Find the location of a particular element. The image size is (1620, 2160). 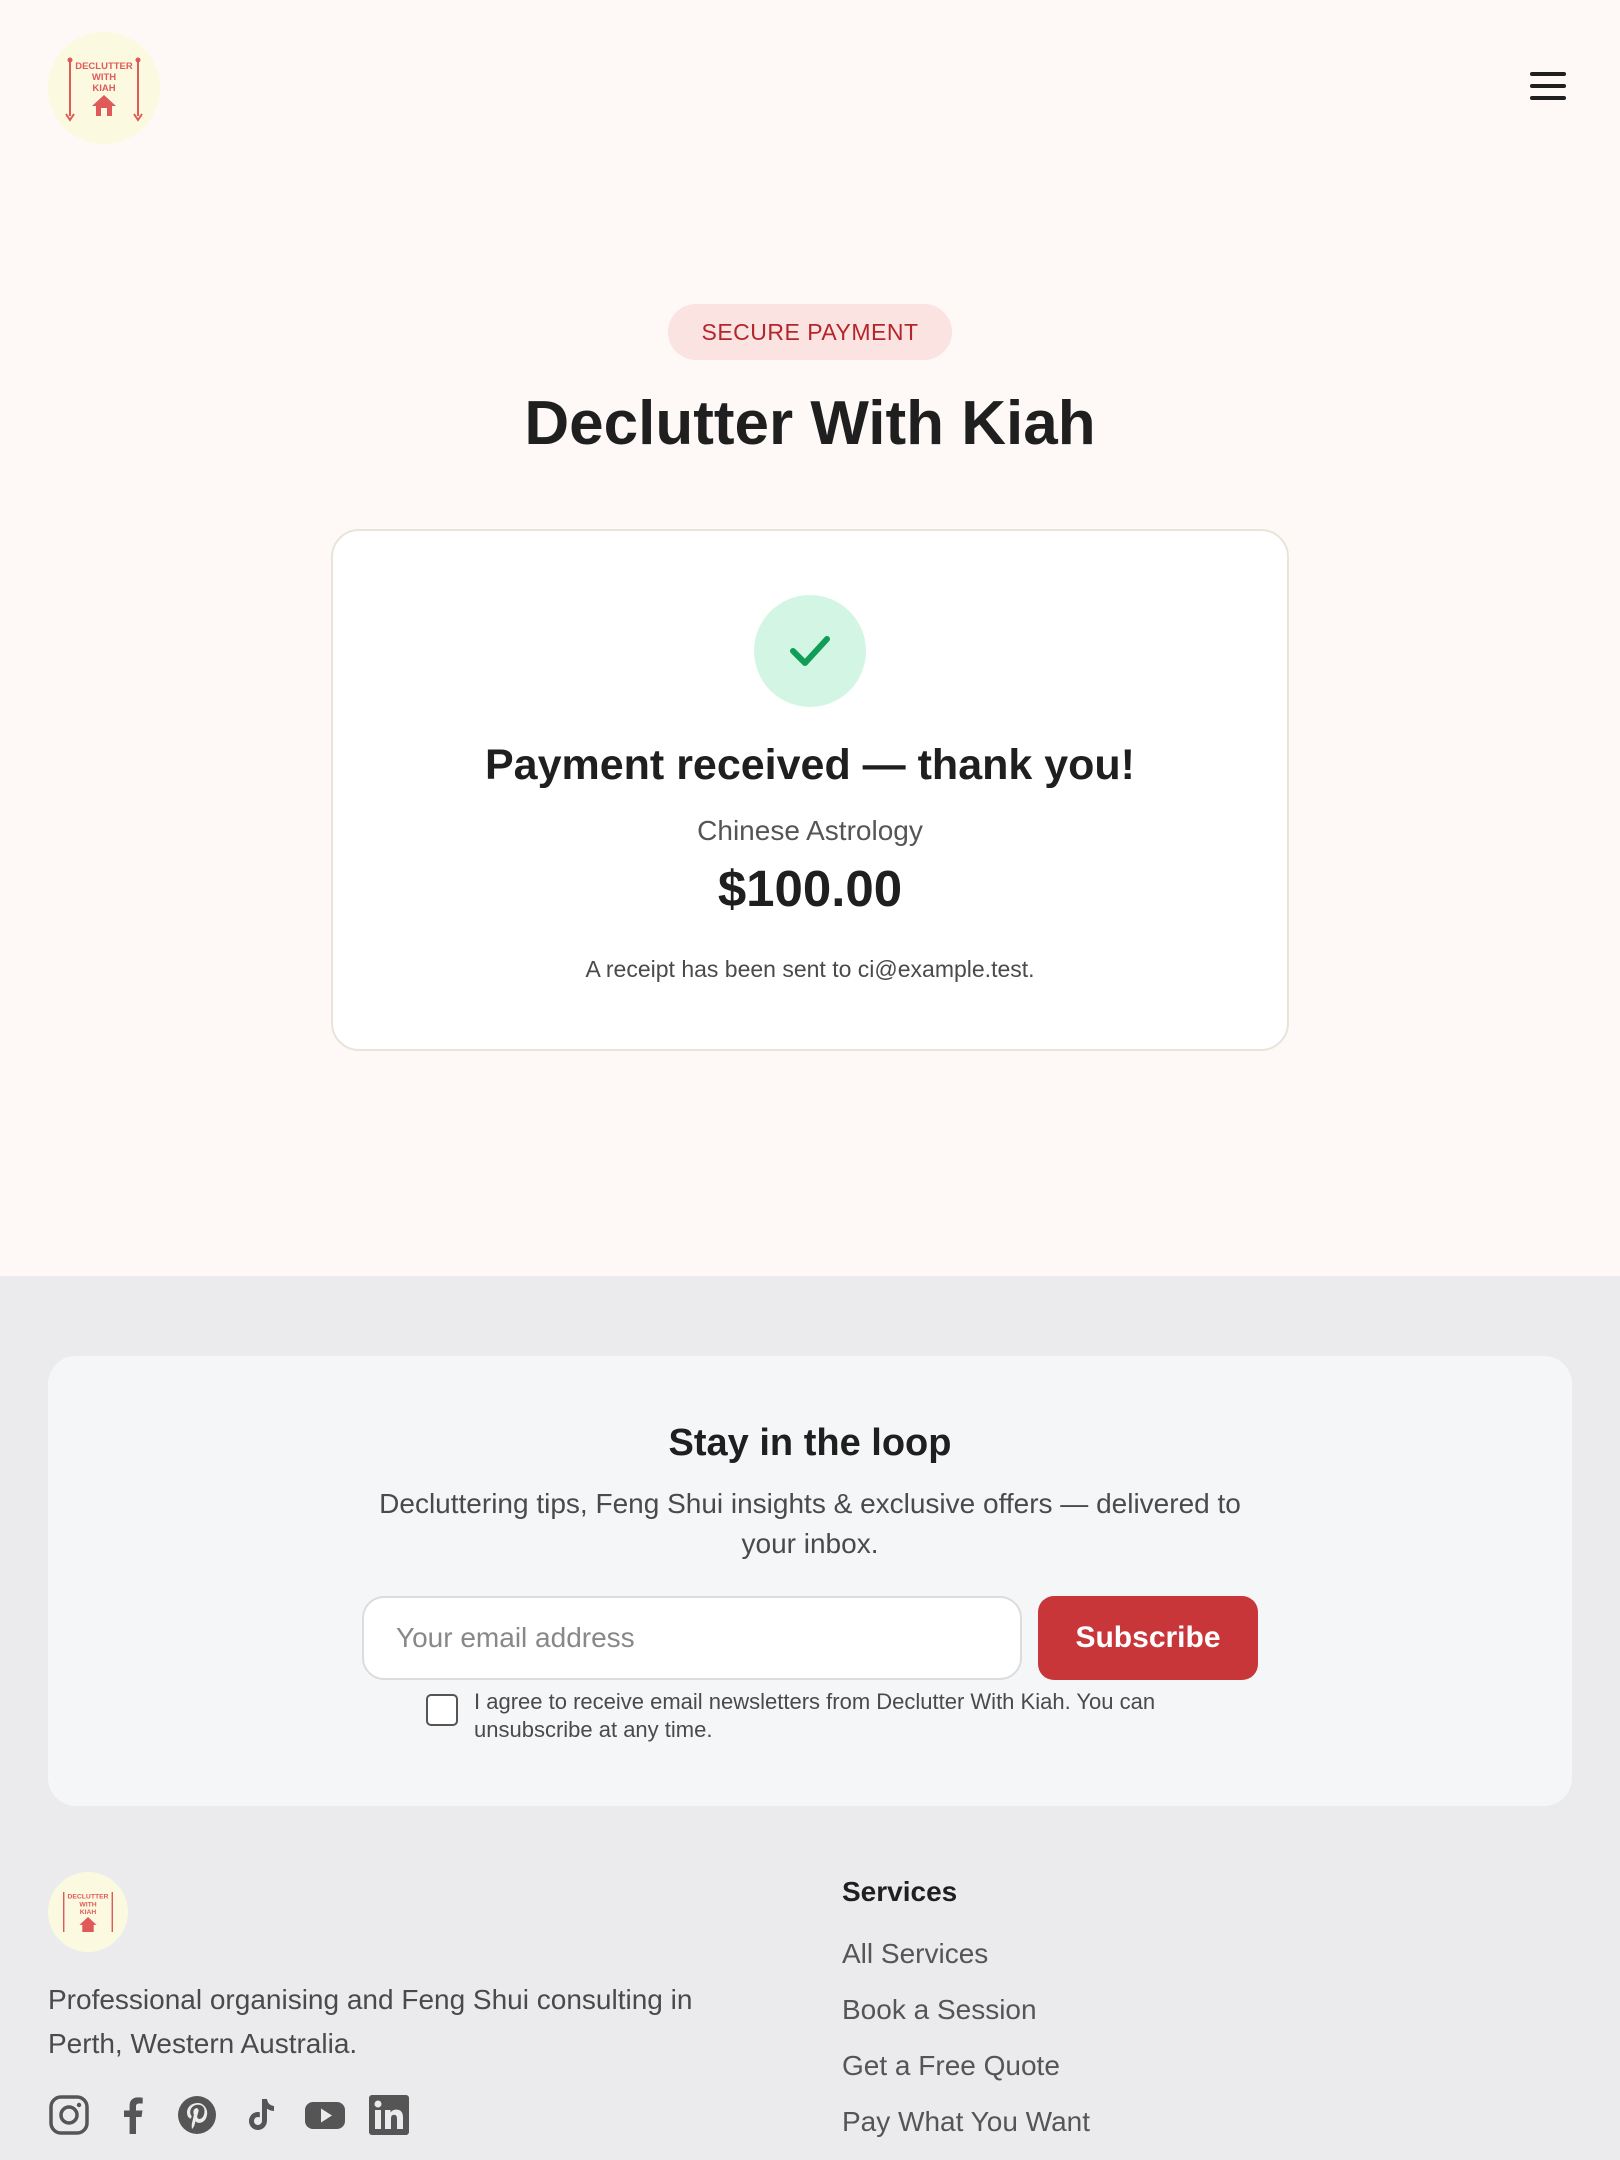

site-logo: DECLUTTER WITH KIAH is located at coordinates (104, 88).